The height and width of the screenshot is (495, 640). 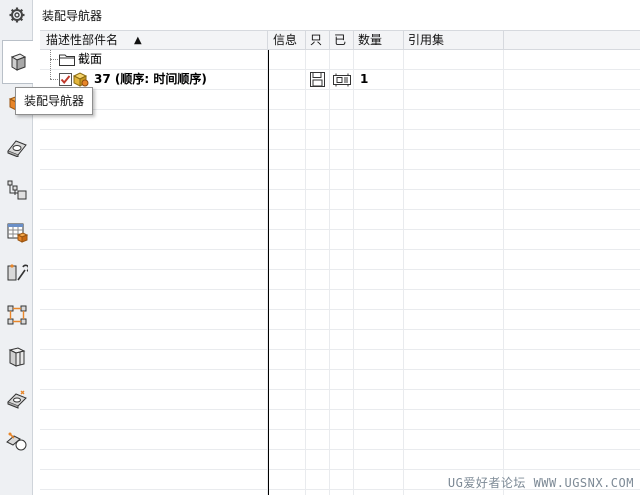 I want to click on save-disk-icon, so click(x=317, y=79).